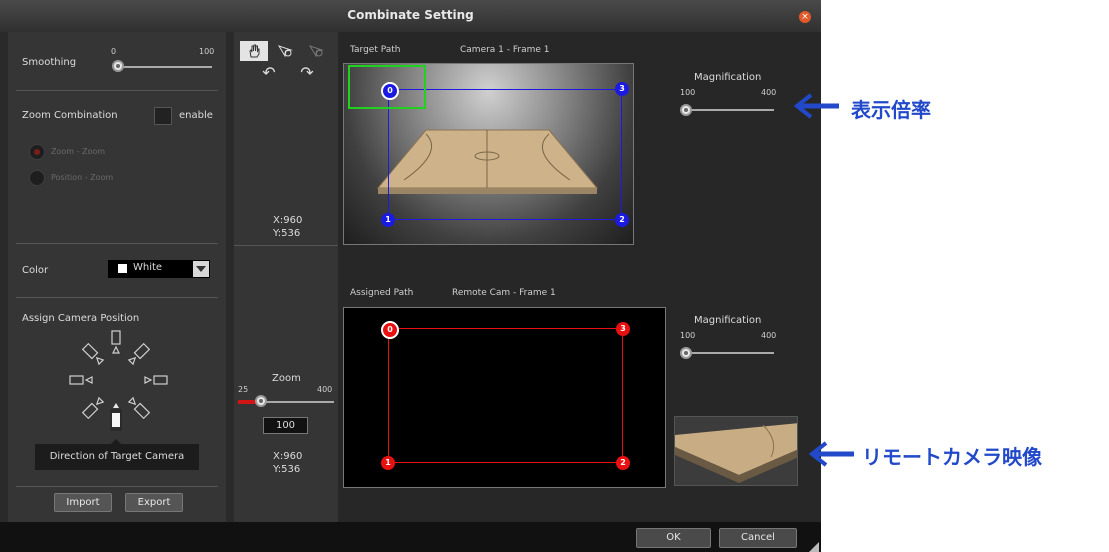 This screenshot has height=552, width=1109. What do you see at coordinates (116, 342) in the screenshot?
I see `camera-position-top-icon` at bounding box center [116, 342].